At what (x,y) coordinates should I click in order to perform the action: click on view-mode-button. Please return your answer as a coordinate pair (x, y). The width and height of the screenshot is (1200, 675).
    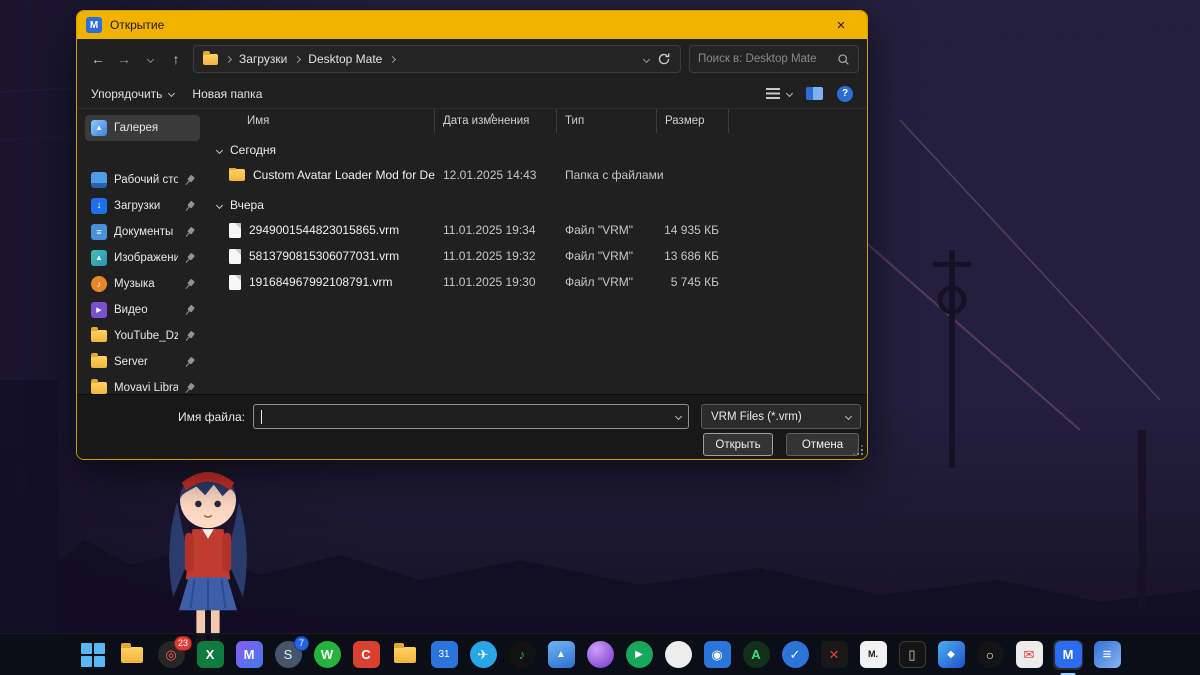
    Looking at the image, I should click on (780, 93).